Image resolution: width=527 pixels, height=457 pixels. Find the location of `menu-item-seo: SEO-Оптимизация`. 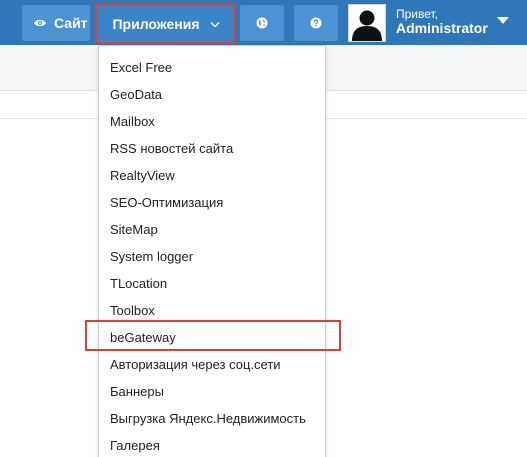

menu-item-seo: SEO-Оптимизация is located at coordinates (212, 202).